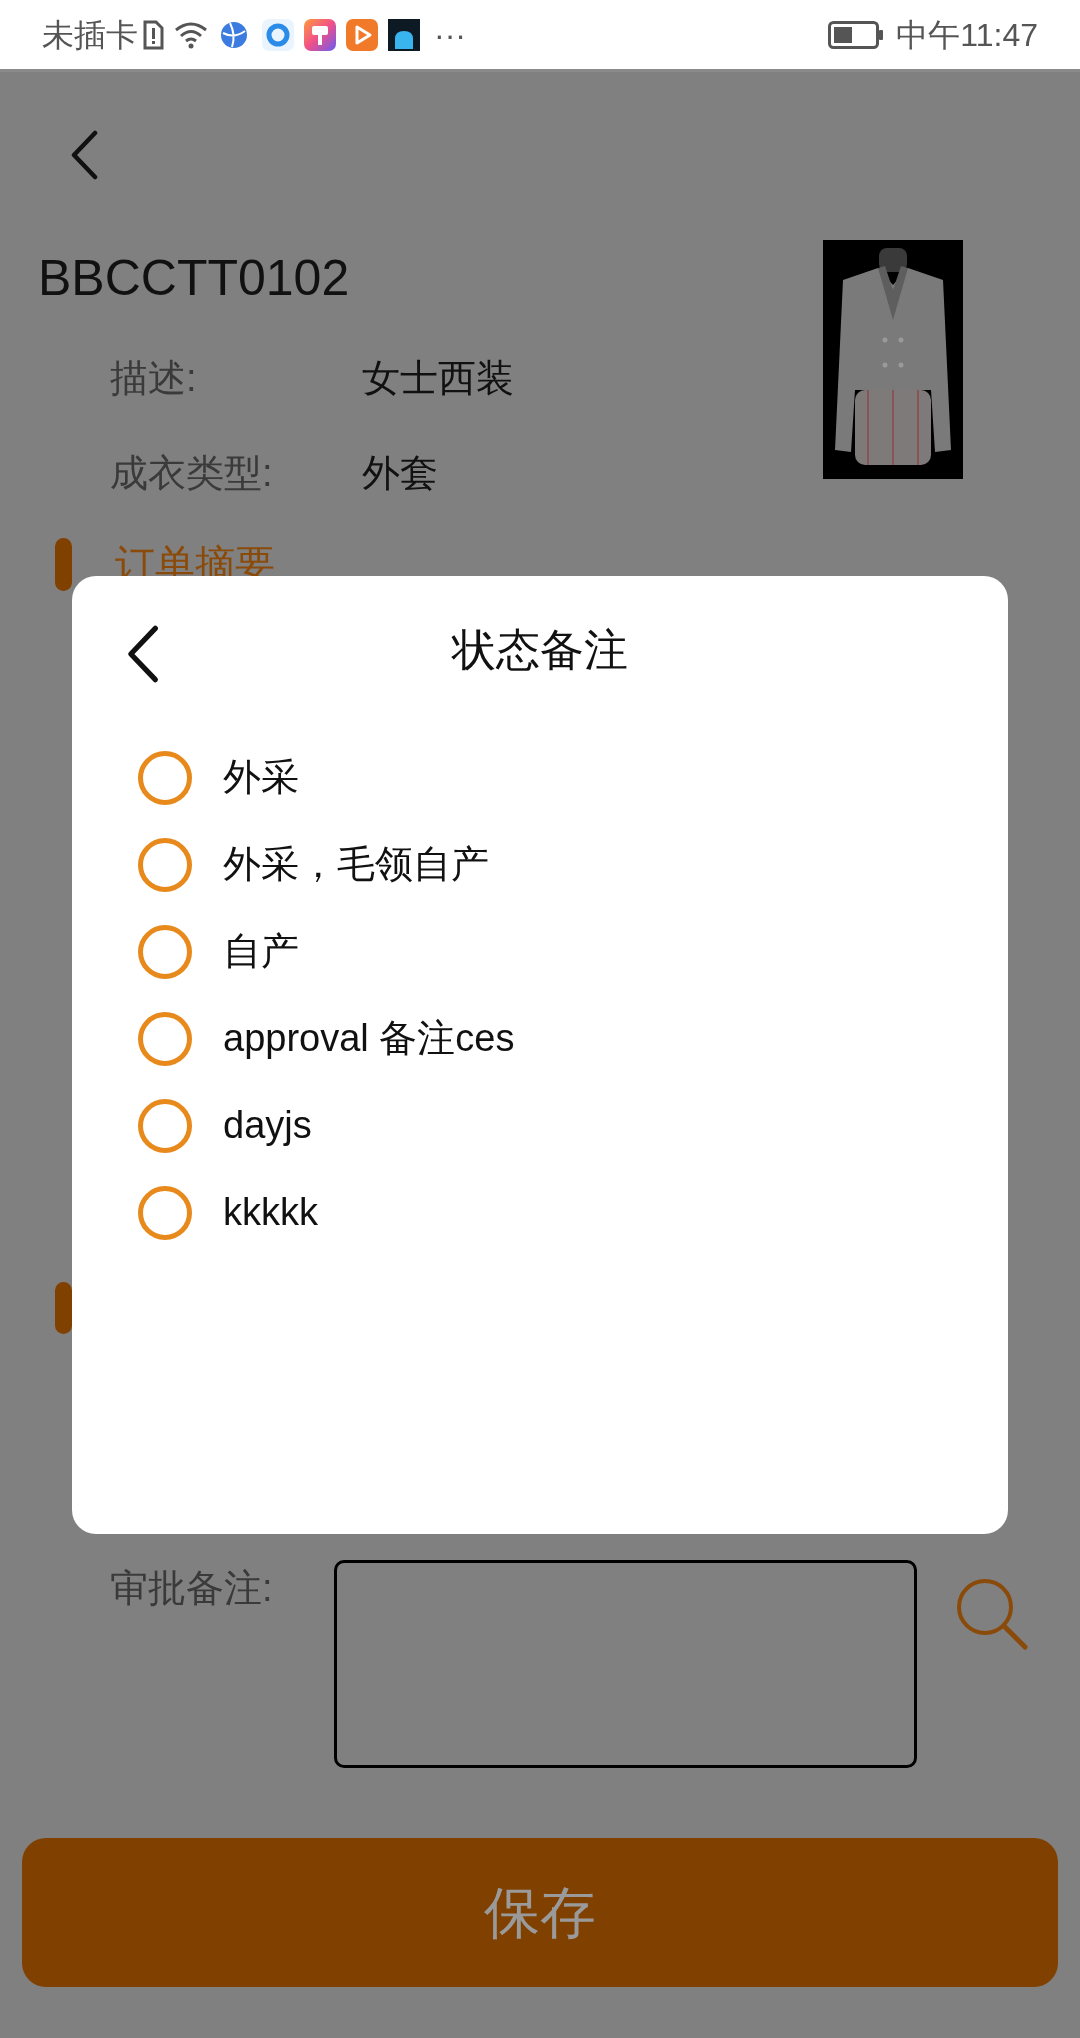 Image resolution: width=1080 pixels, height=2038 pixels. I want to click on dialog-title: 状态备注, so click(540, 650).